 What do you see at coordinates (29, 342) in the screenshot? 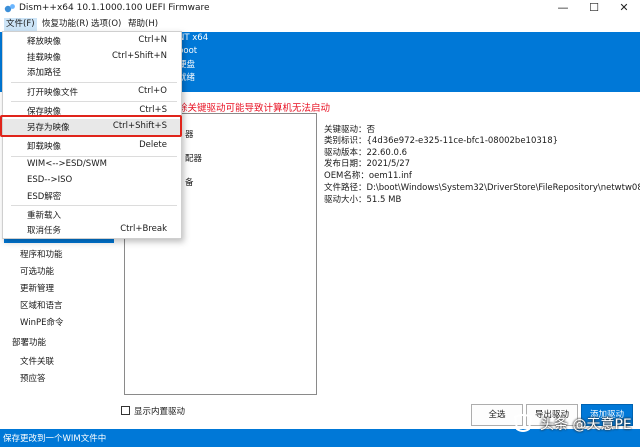
I see `nav-group-deploy: 部署功能` at bounding box center [29, 342].